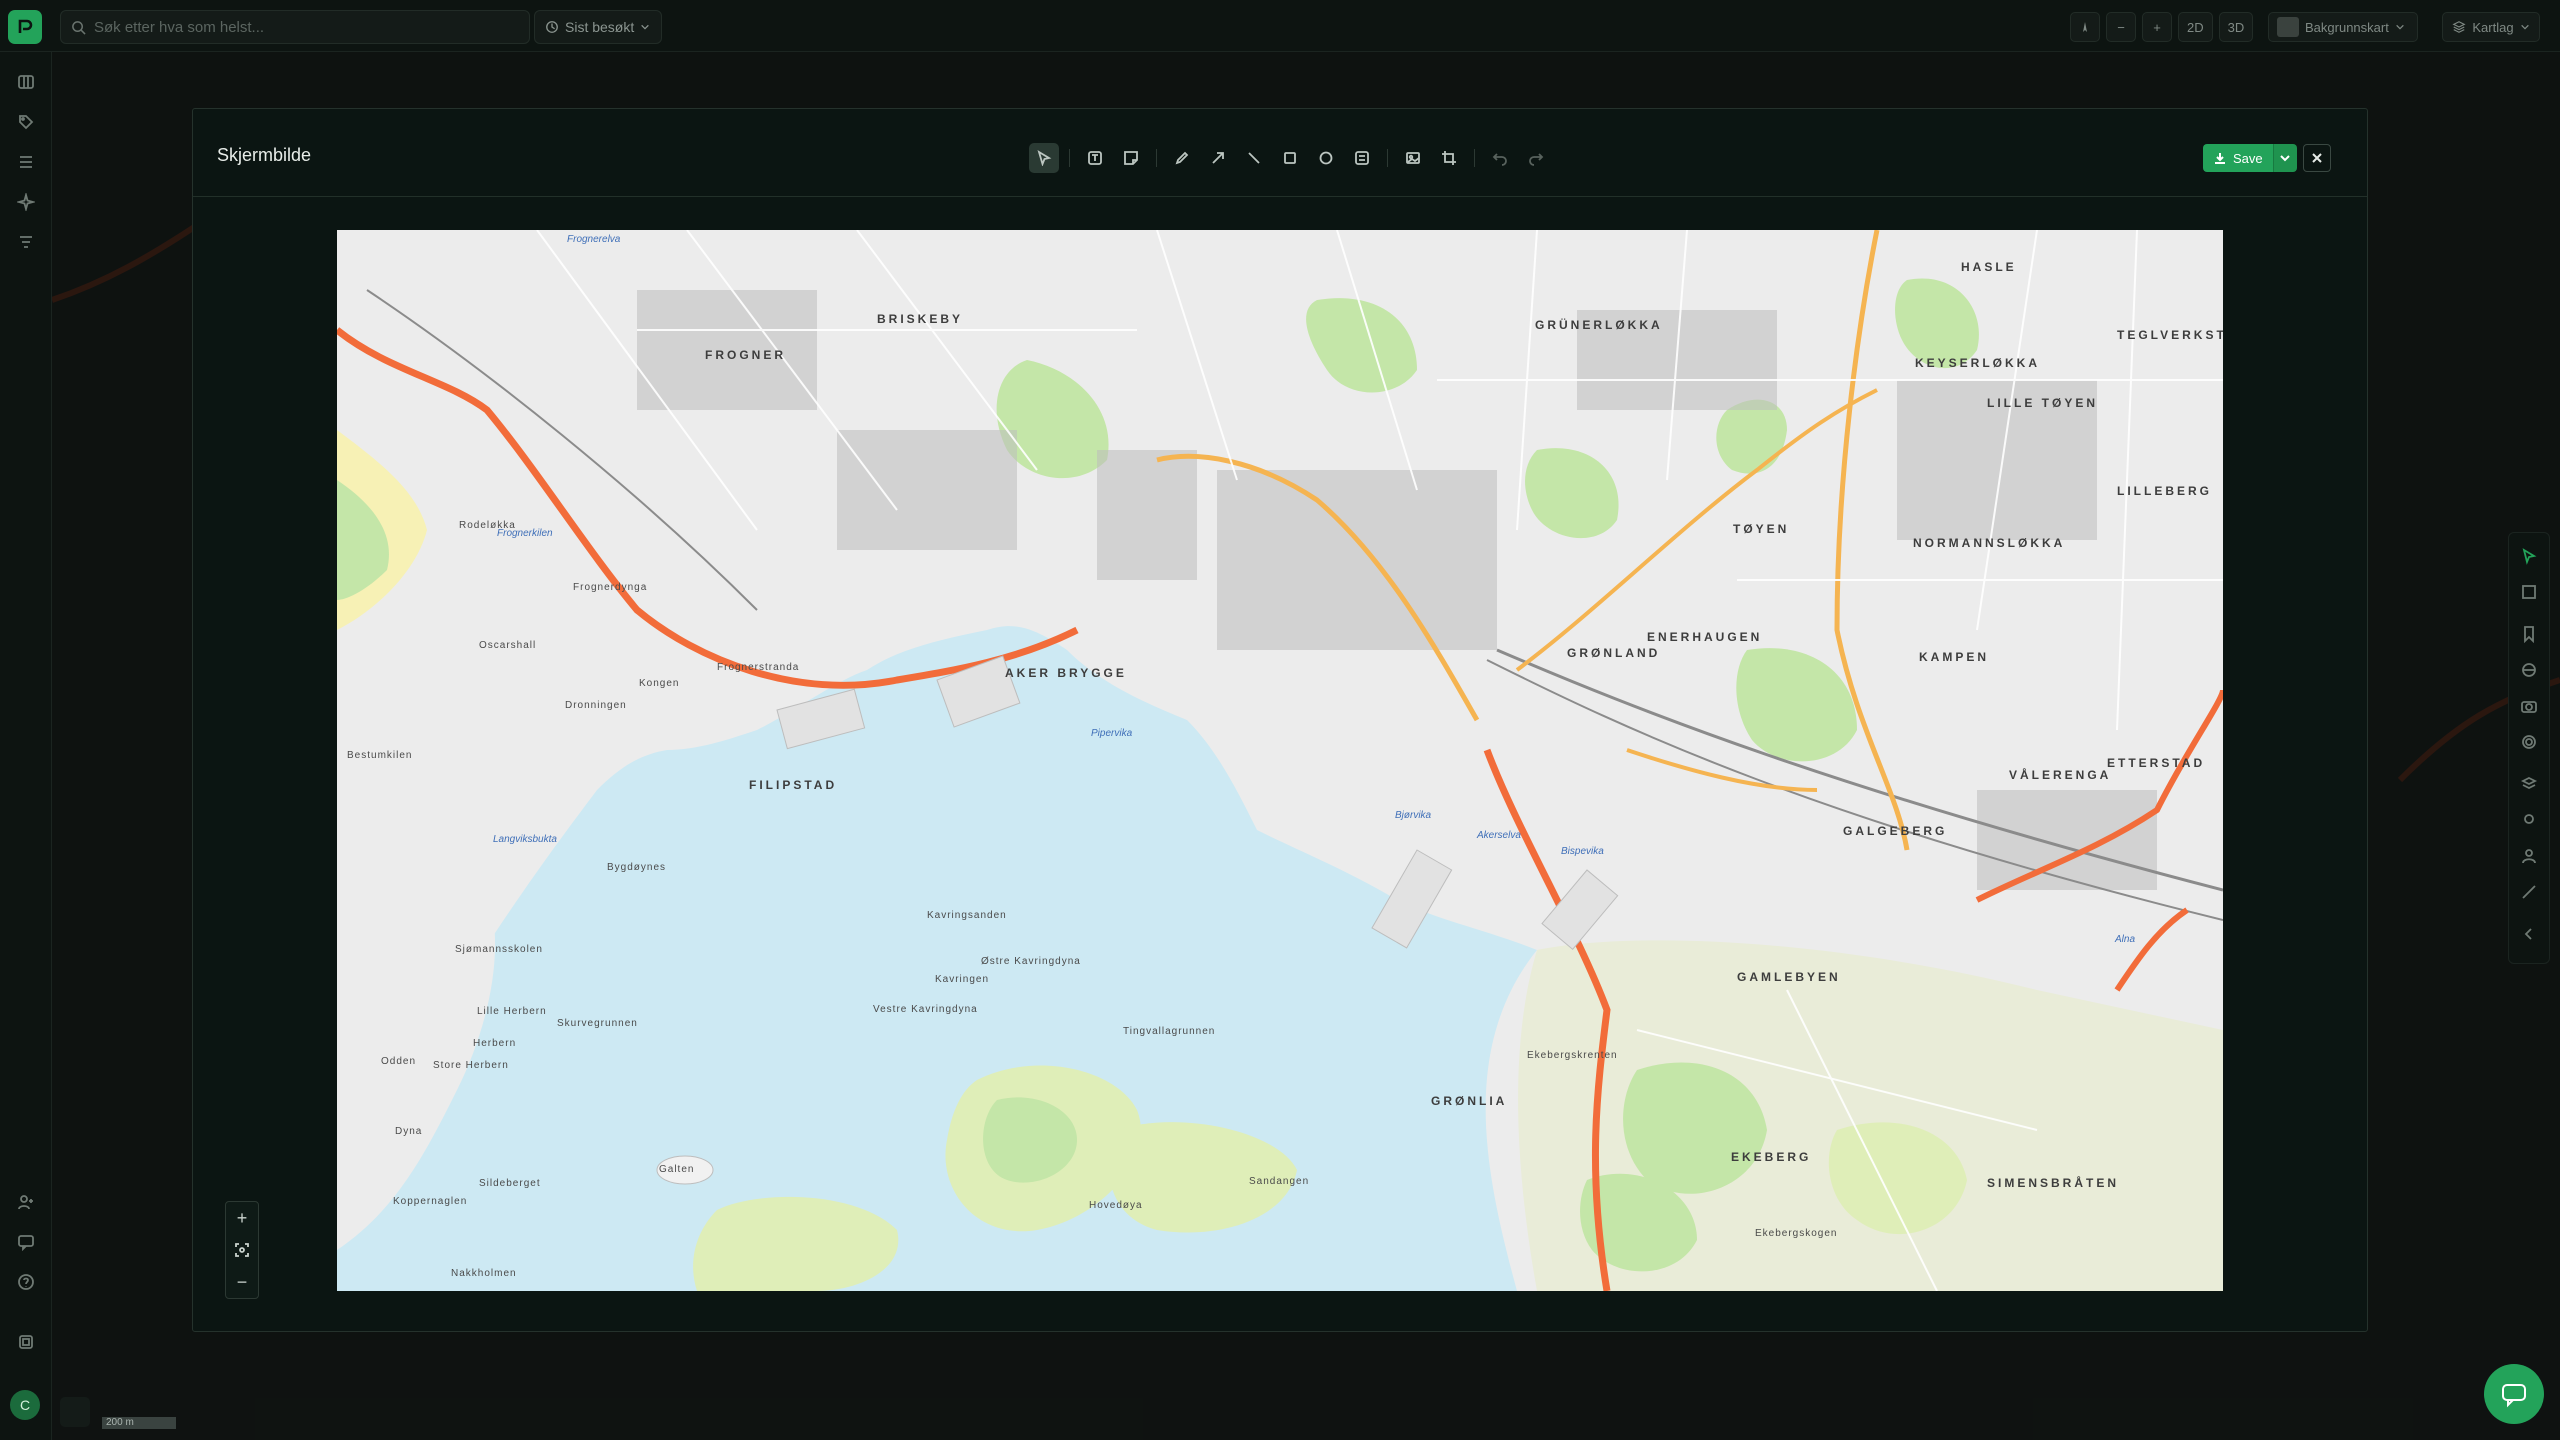 This screenshot has height=1440, width=2560. I want to click on text-icon, so click(1095, 158).